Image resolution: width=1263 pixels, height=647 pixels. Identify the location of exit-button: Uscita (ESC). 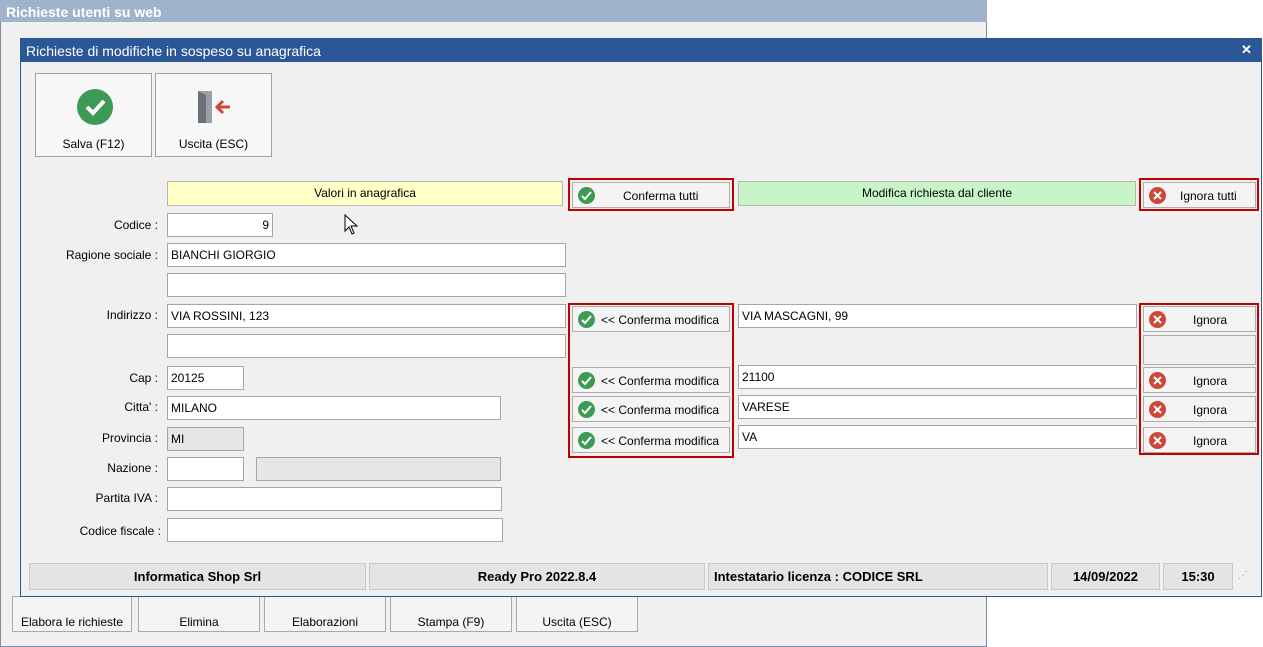
(213, 115).